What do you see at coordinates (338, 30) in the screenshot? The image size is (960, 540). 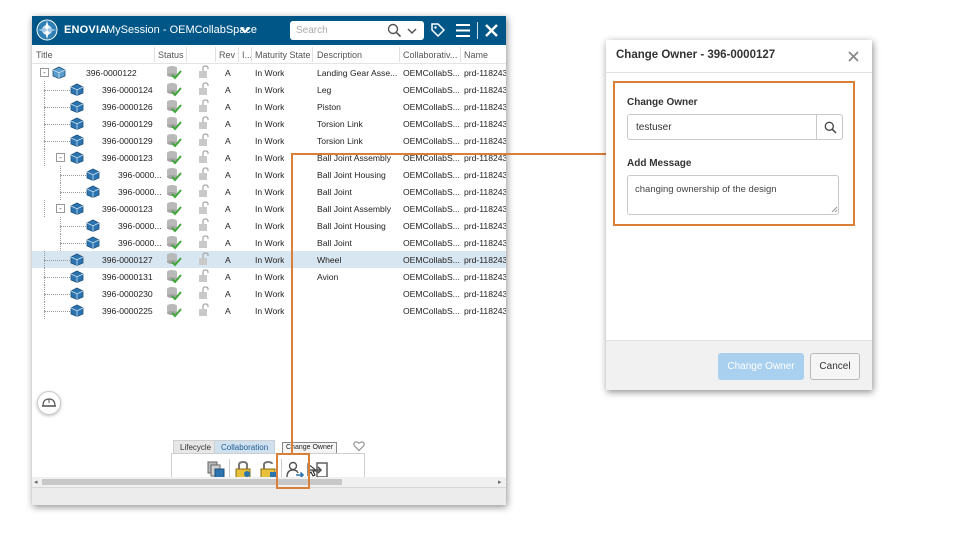 I see `search-input` at bounding box center [338, 30].